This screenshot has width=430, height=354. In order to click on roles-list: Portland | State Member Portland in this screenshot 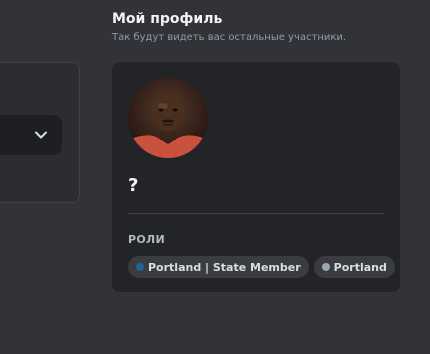, I will do `click(261, 267)`.